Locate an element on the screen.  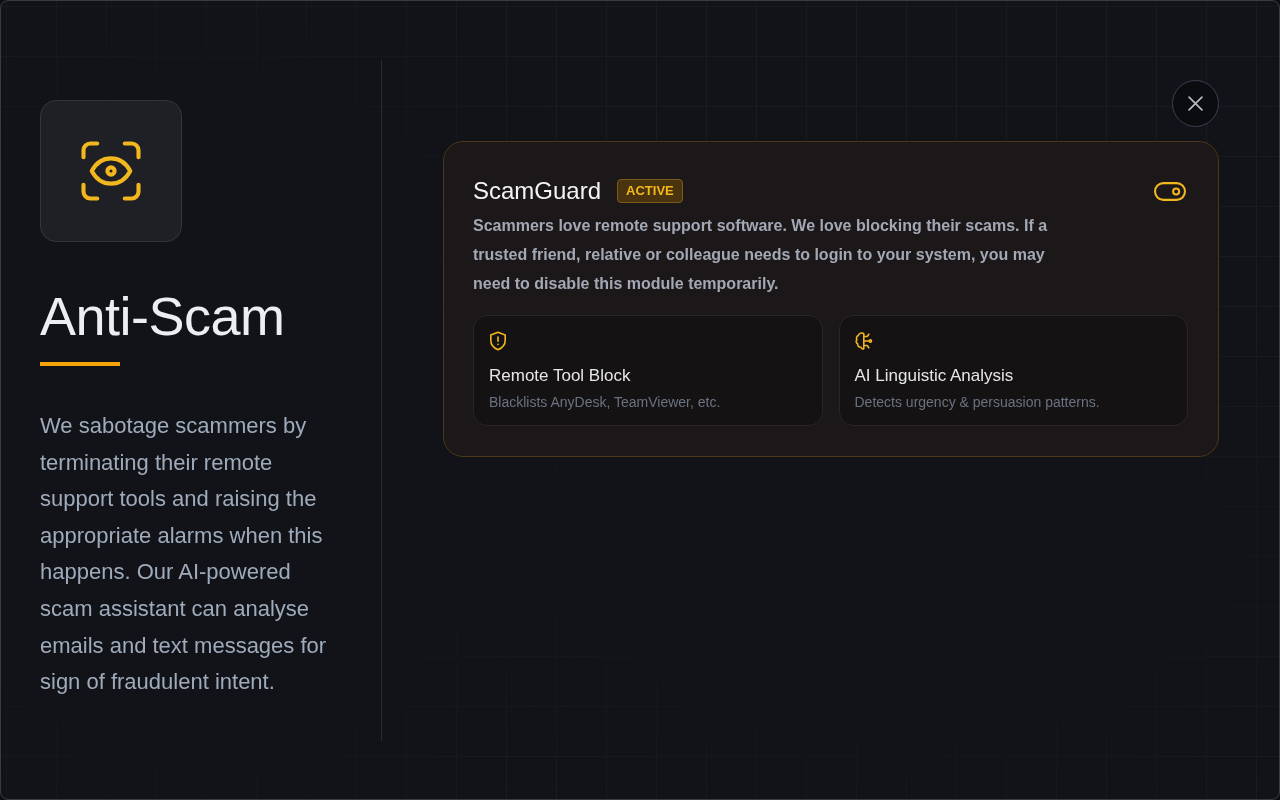
shield-alert-icon is located at coordinates (498, 341).